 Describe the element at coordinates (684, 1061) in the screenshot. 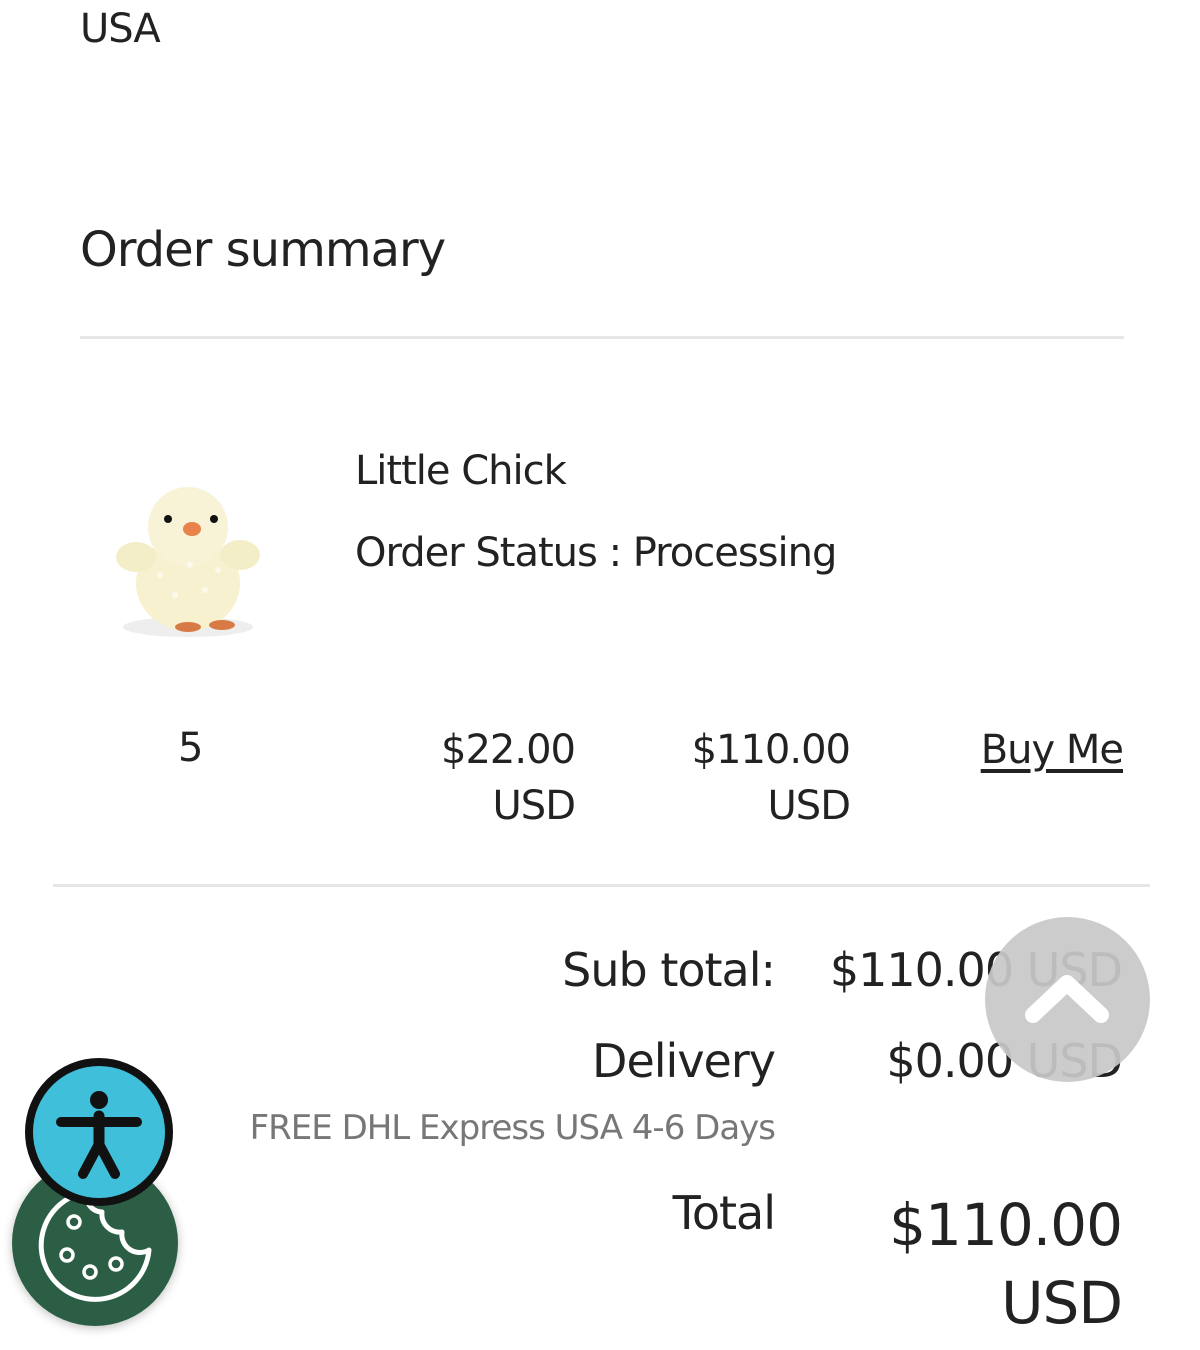

I see `delivery-label: Delivery` at that location.